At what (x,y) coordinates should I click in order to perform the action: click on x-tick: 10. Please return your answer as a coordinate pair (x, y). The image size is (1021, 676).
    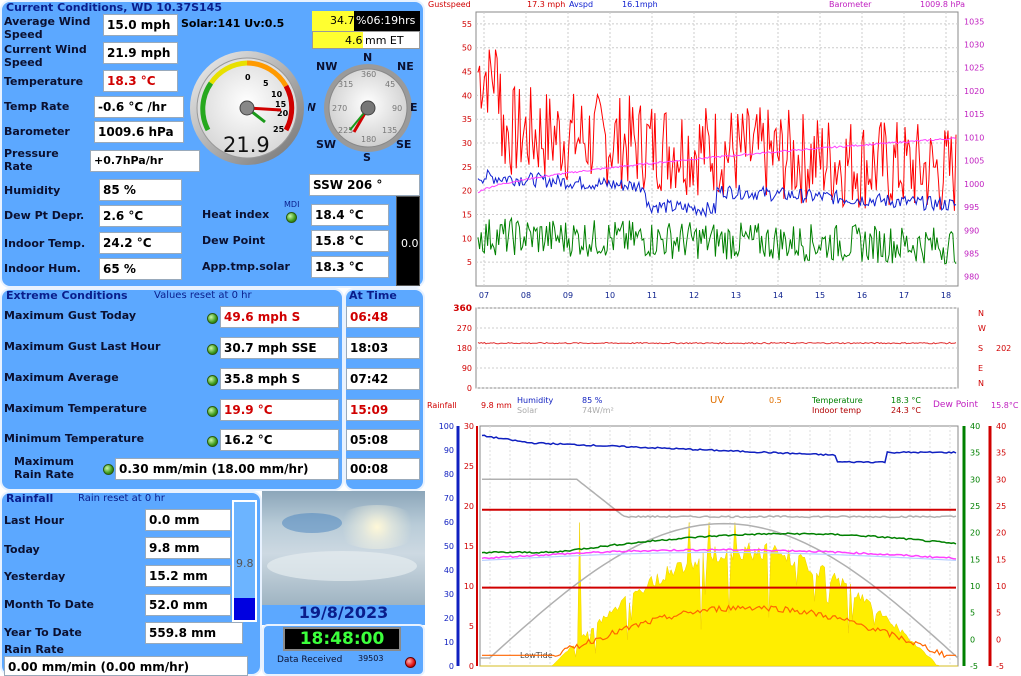
    Looking at the image, I should click on (610, 295).